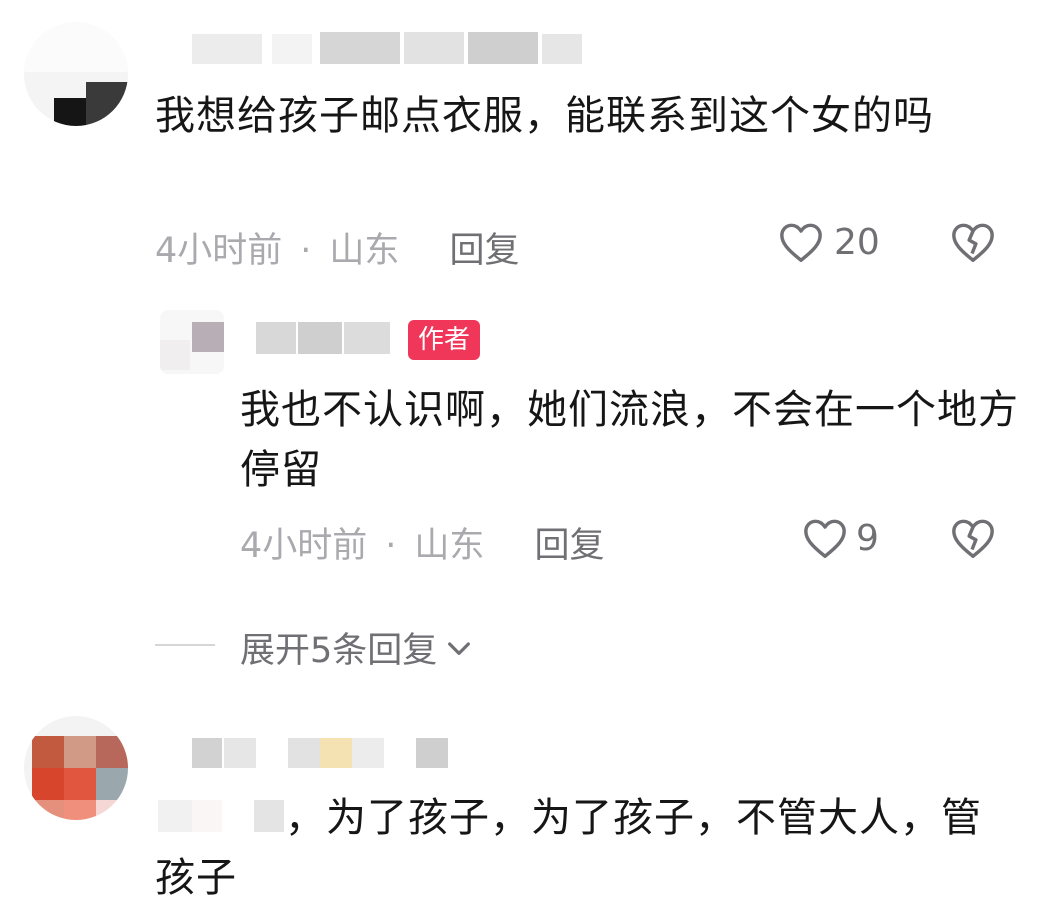  I want to click on expand-replies-button: 展开5条回复, so click(357, 647).